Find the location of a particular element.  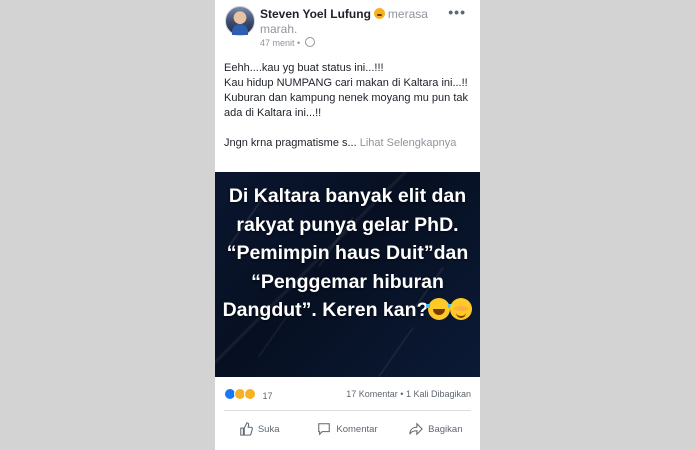

like-button: Suka is located at coordinates (259, 429).